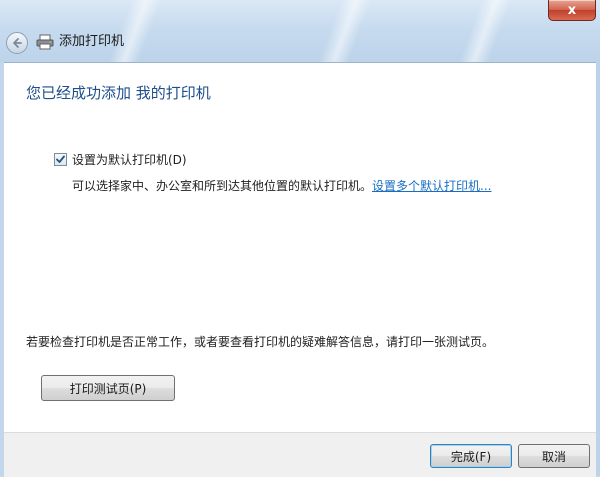  I want to click on check-icon, so click(60, 159).